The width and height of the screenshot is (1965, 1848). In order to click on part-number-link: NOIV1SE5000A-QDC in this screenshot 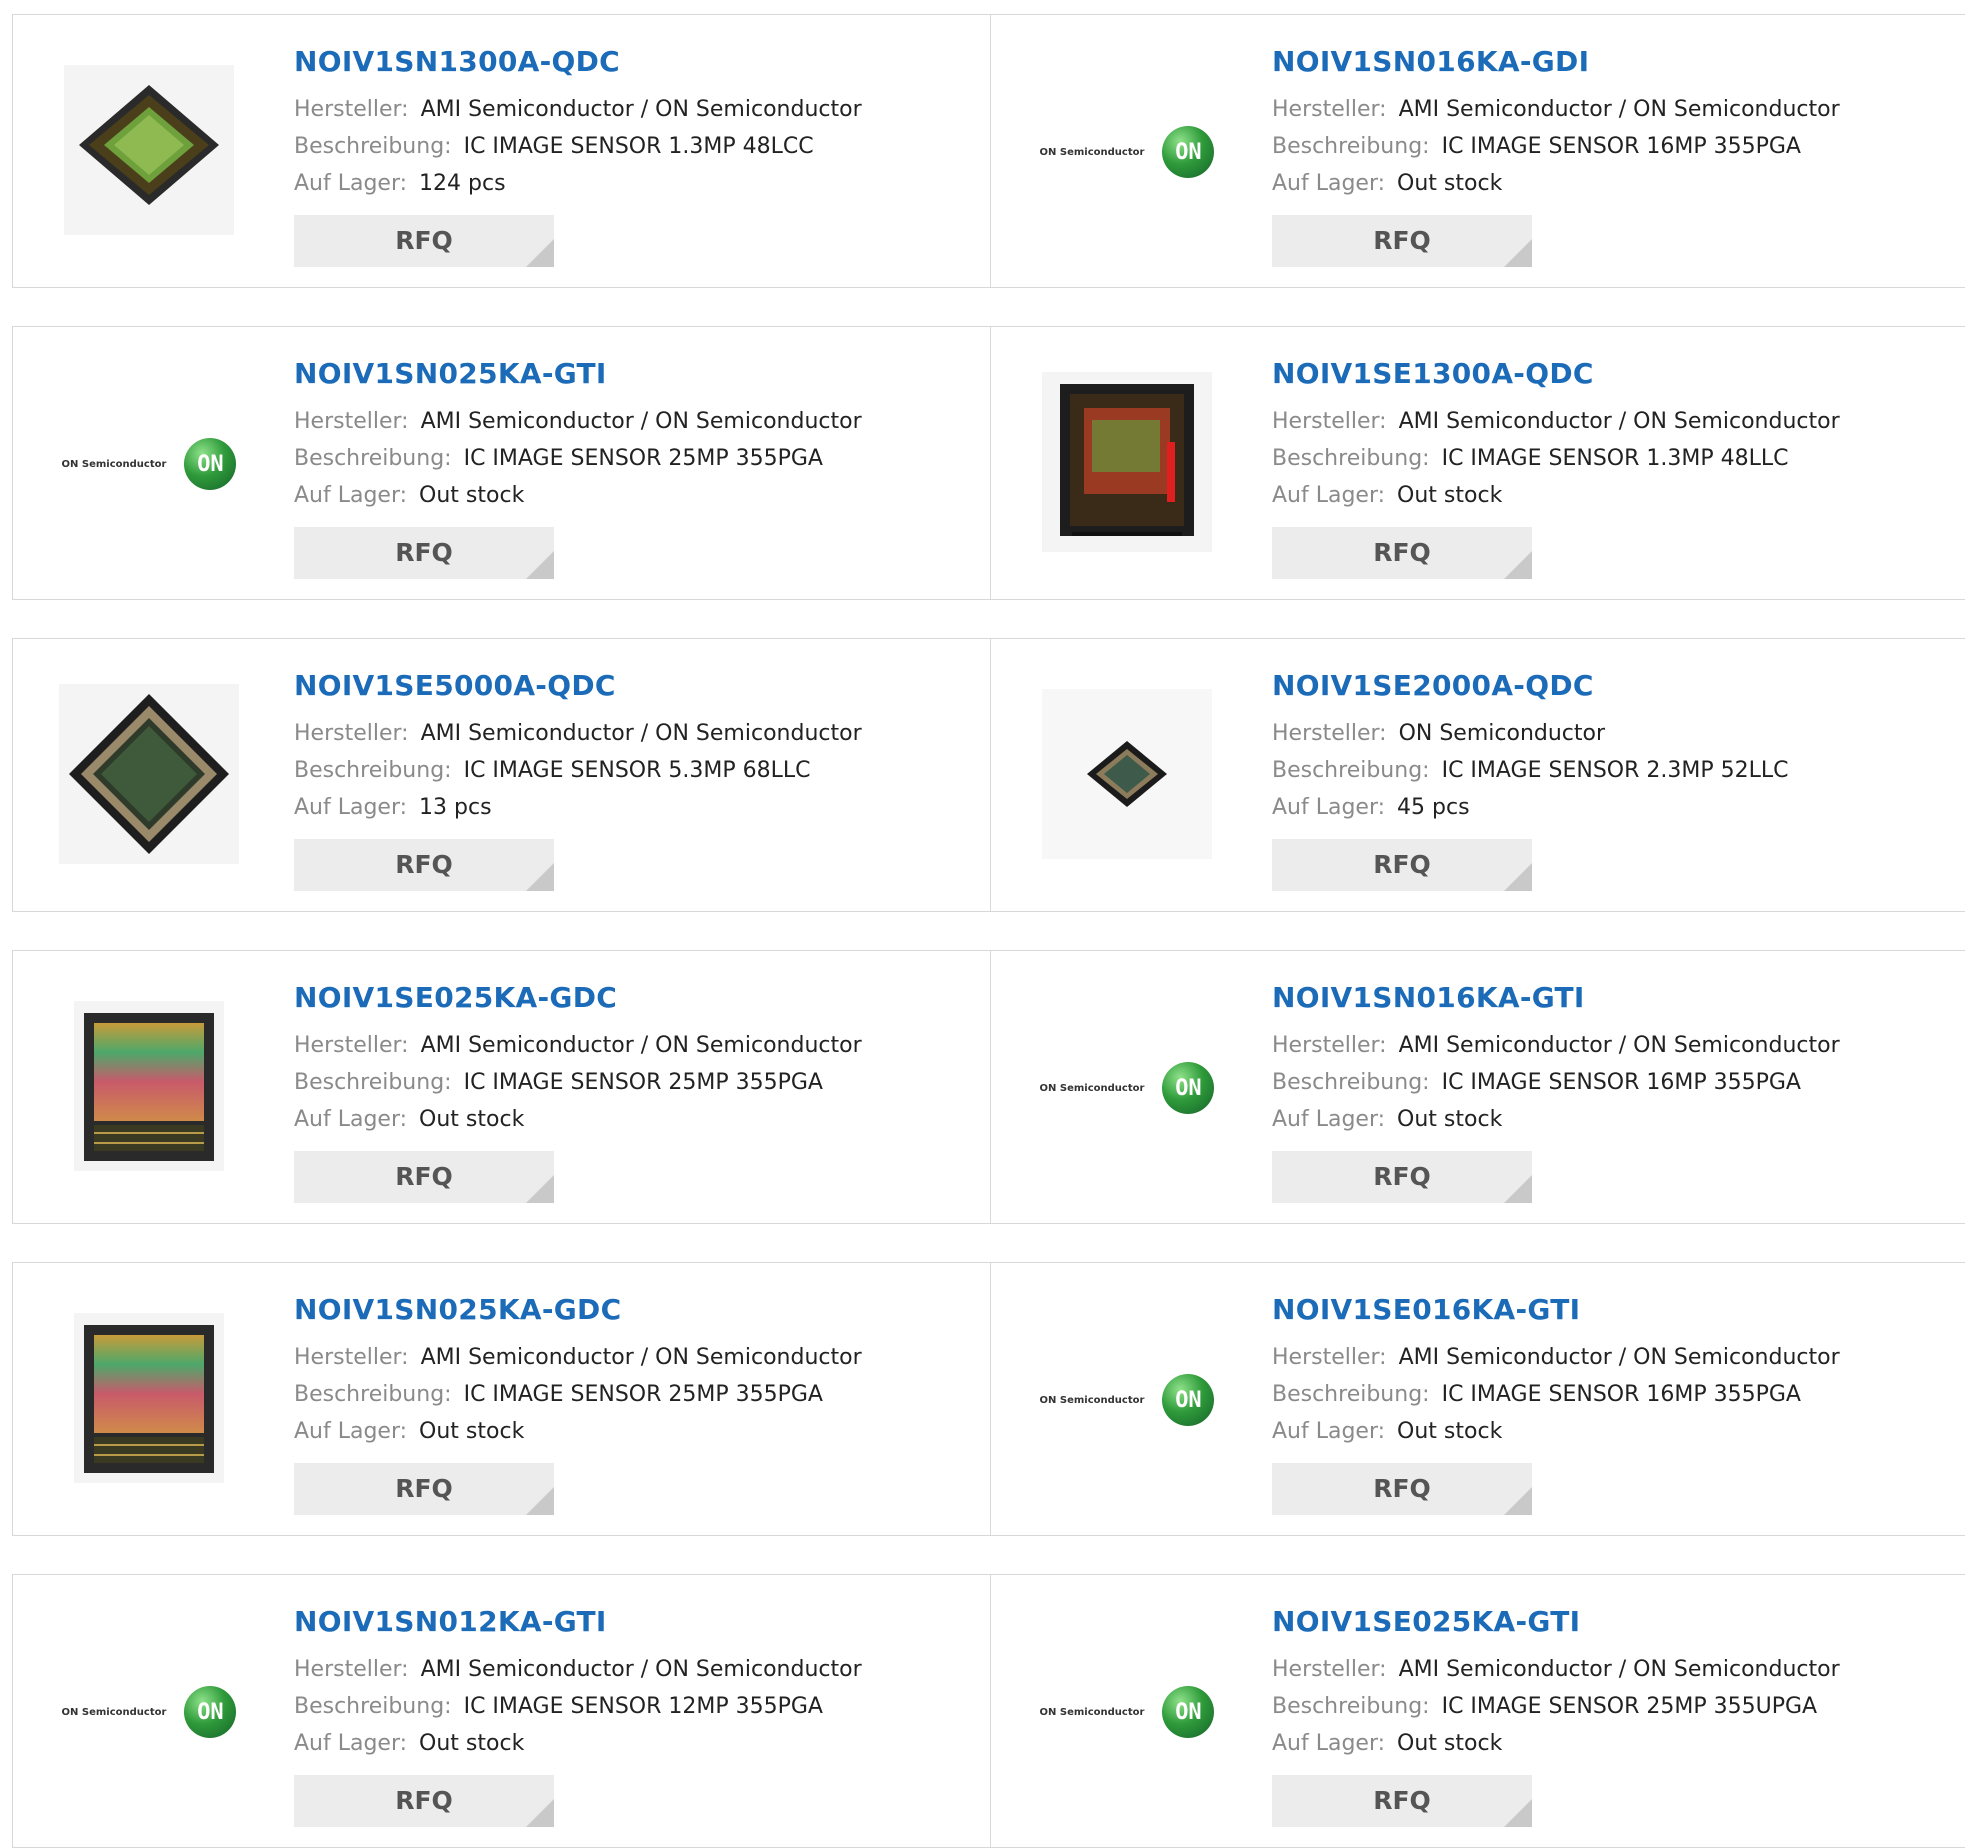, I will do `click(578, 686)`.